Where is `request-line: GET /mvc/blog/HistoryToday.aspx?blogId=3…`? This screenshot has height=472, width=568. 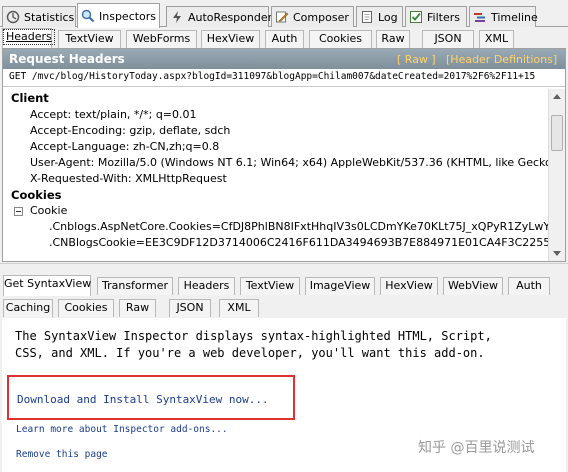 request-line: GET /mvc/blog/HistoryToday.aspx?blogId=3… is located at coordinates (284, 78).